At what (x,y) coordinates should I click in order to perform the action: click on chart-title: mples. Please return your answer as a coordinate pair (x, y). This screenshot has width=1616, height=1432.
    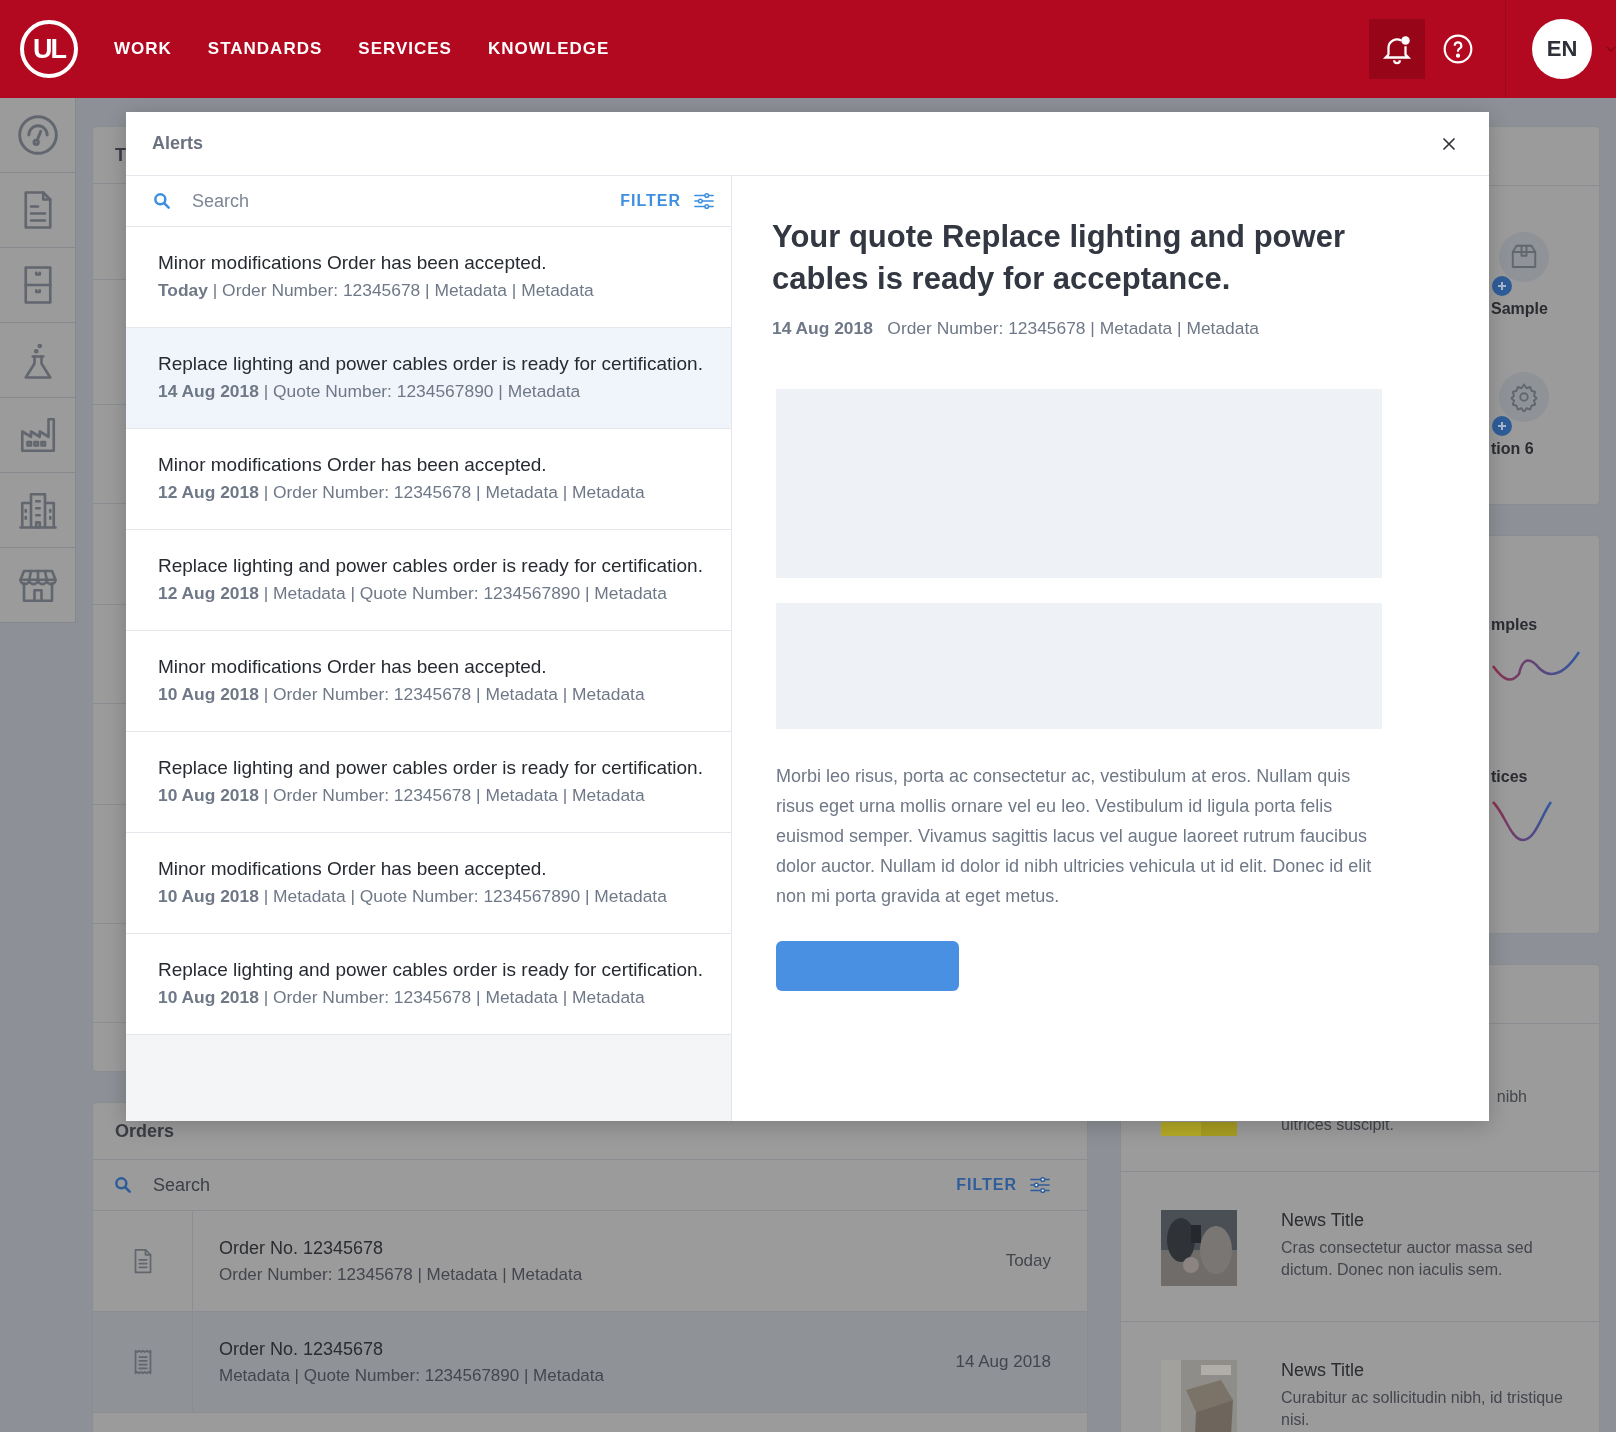
    Looking at the image, I should click on (1514, 624).